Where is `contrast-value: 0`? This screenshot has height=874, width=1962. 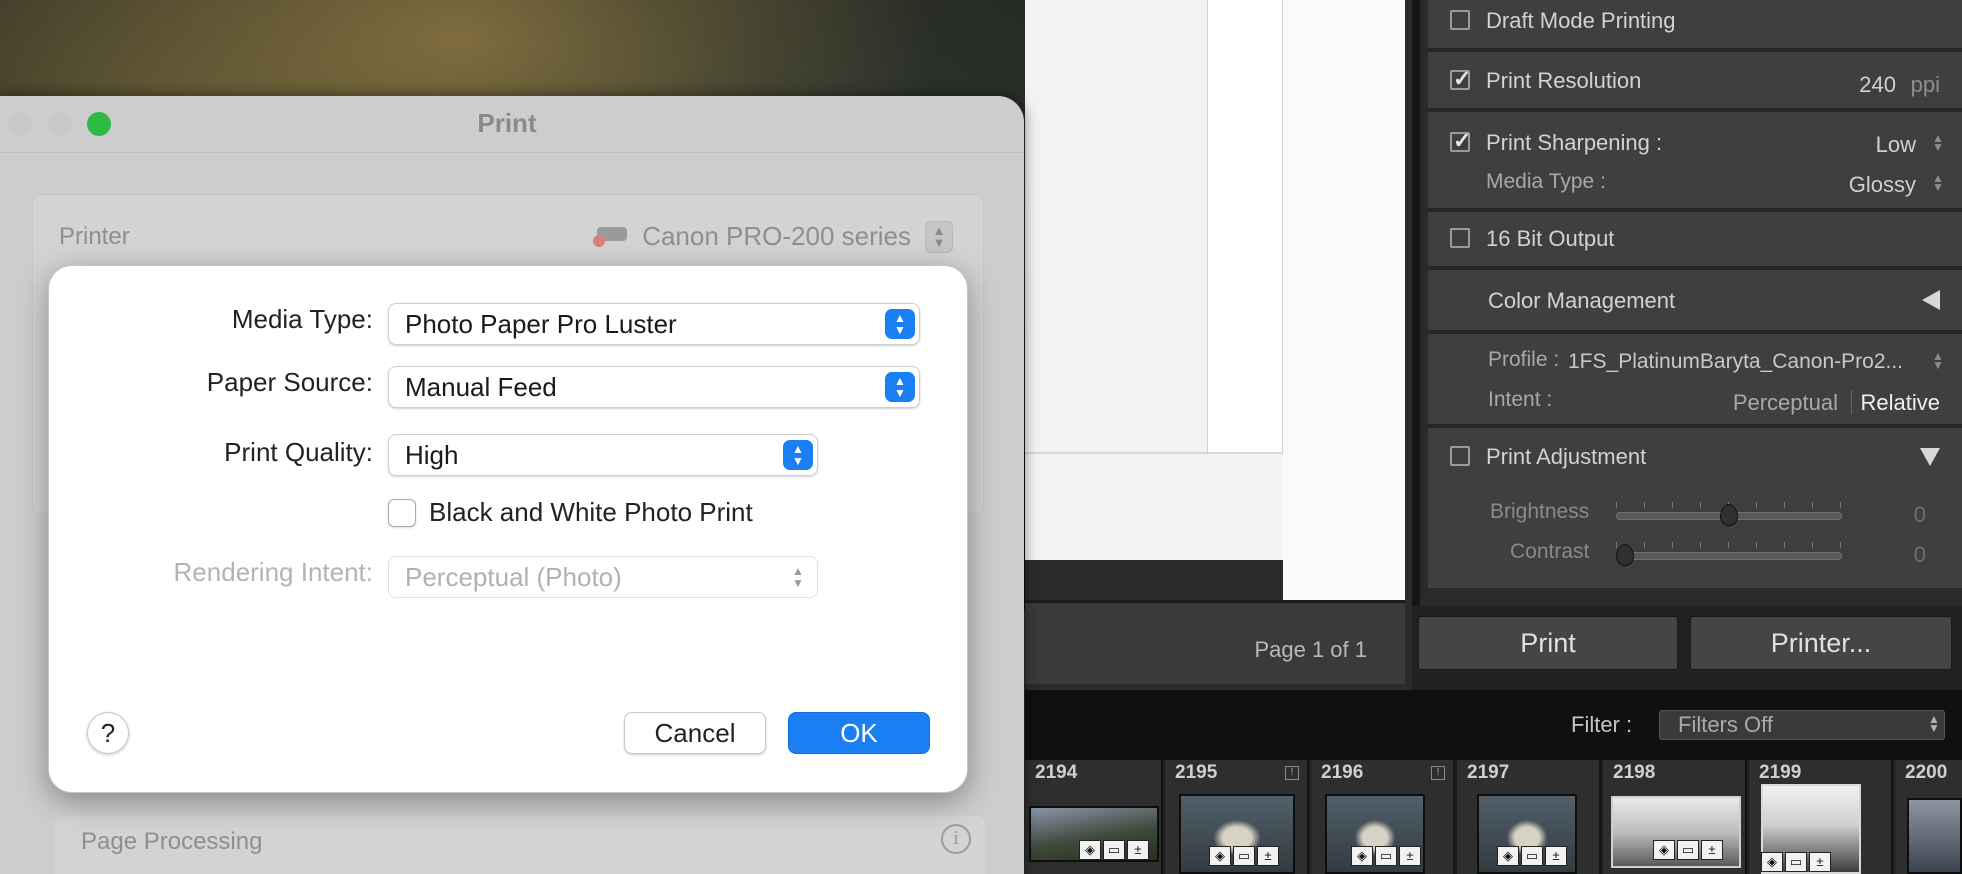
contrast-value: 0 is located at coordinates (1919, 554).